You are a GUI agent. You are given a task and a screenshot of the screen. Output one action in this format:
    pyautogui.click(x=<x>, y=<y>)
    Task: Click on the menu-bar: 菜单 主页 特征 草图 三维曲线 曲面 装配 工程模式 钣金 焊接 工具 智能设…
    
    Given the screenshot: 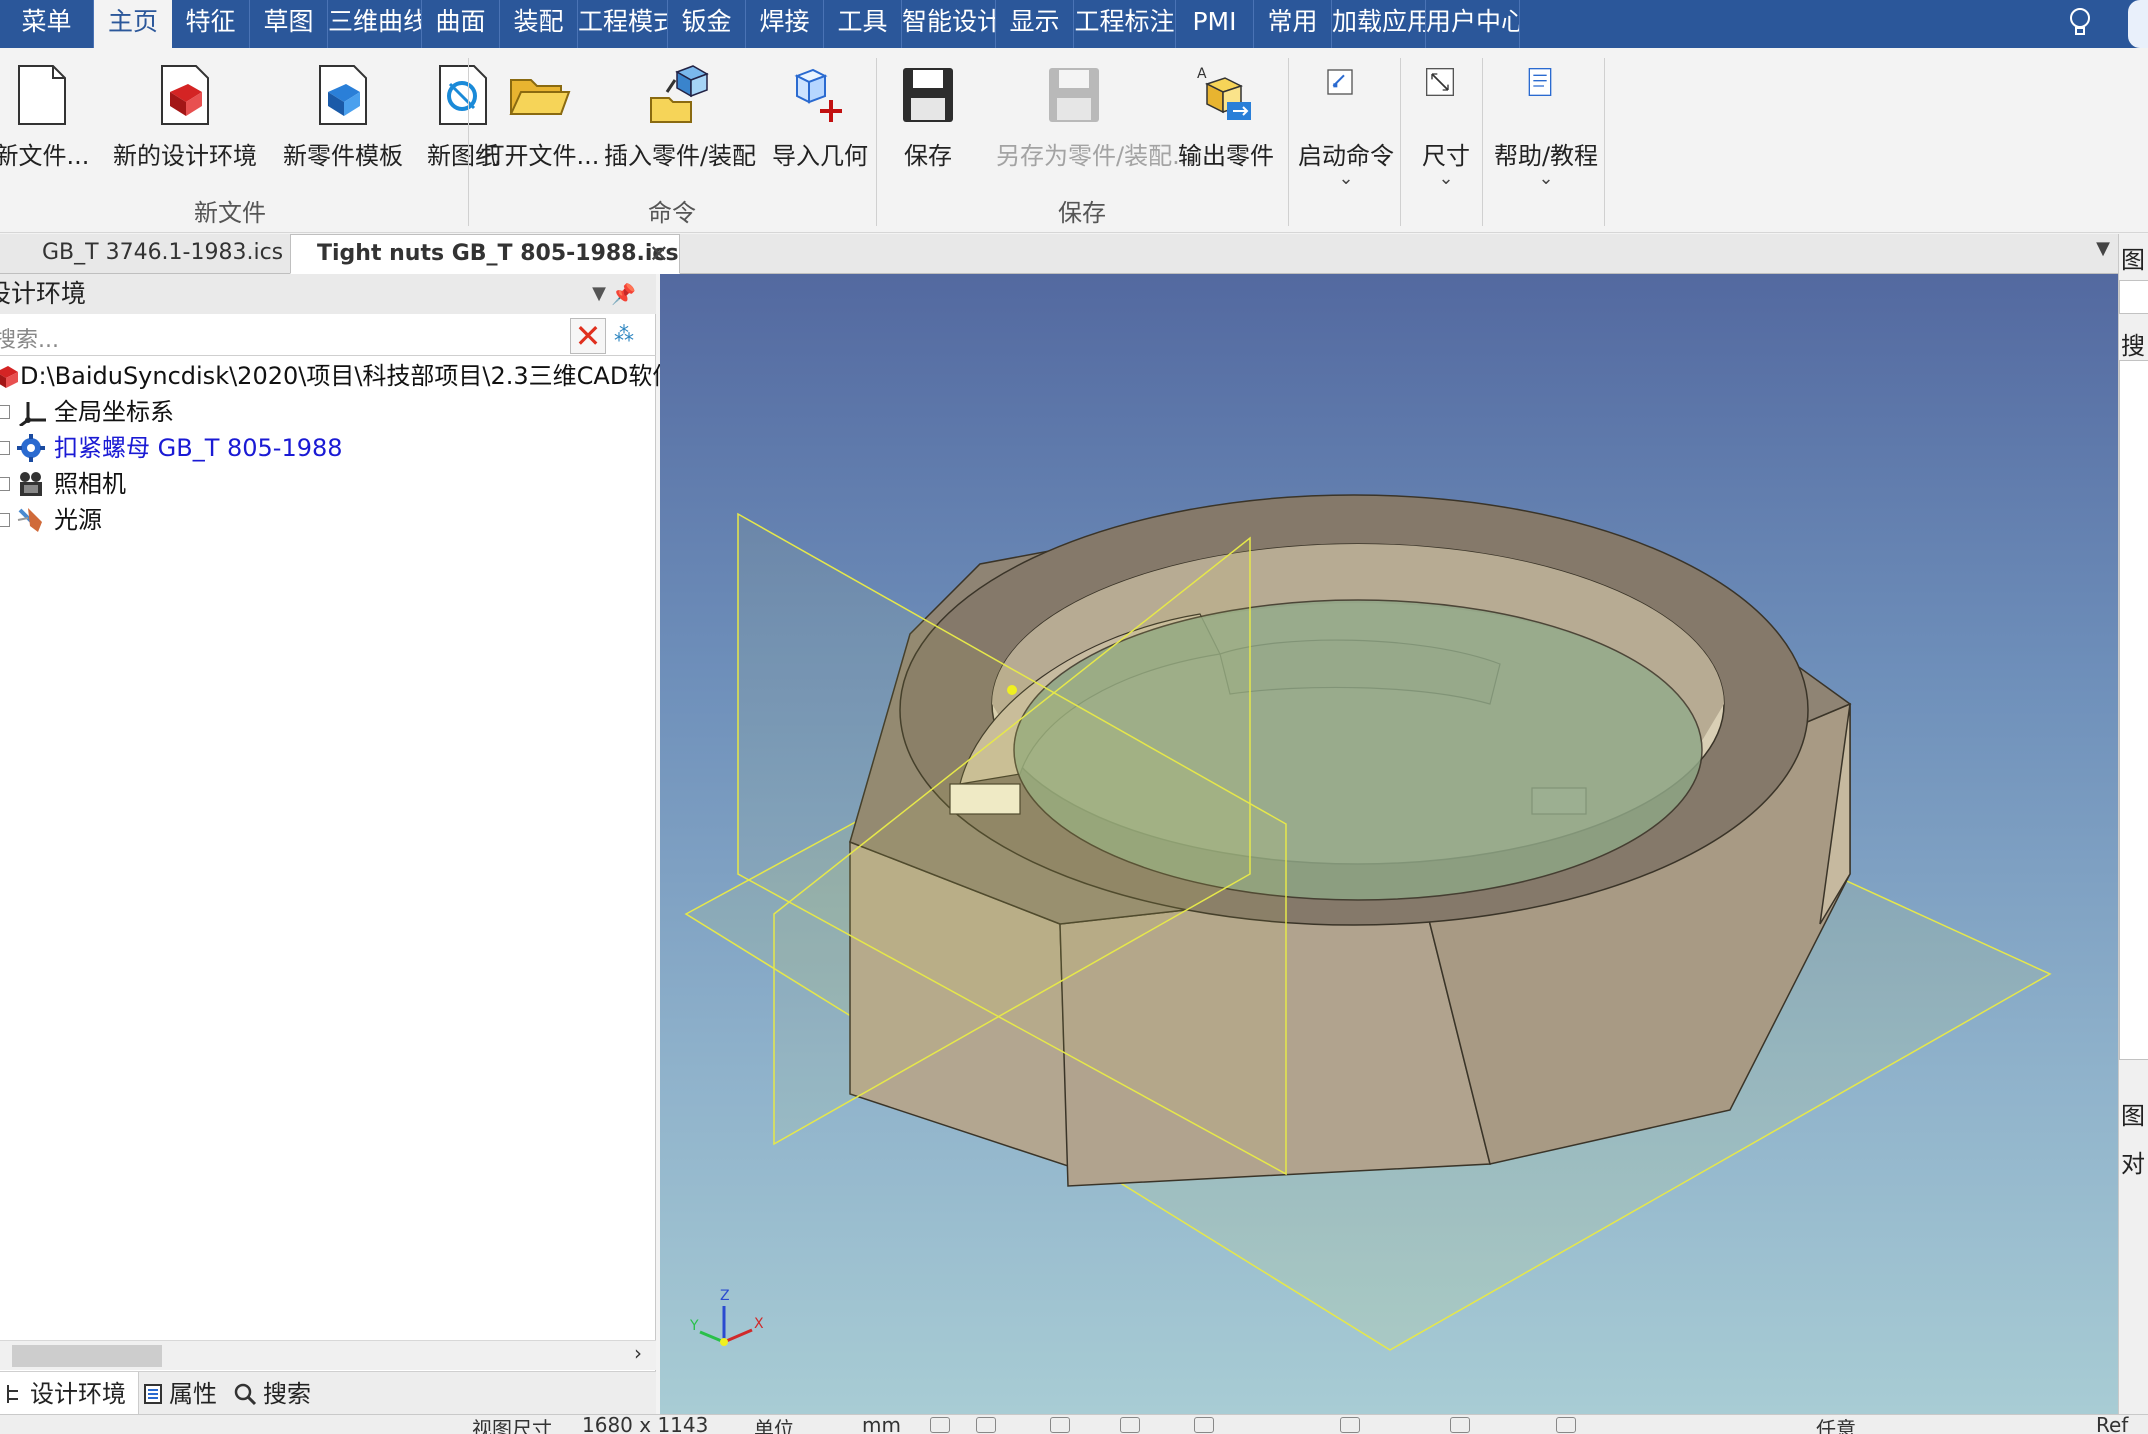 What is the action you would take?
    pyautogui.click(x=1074, y=24)
    